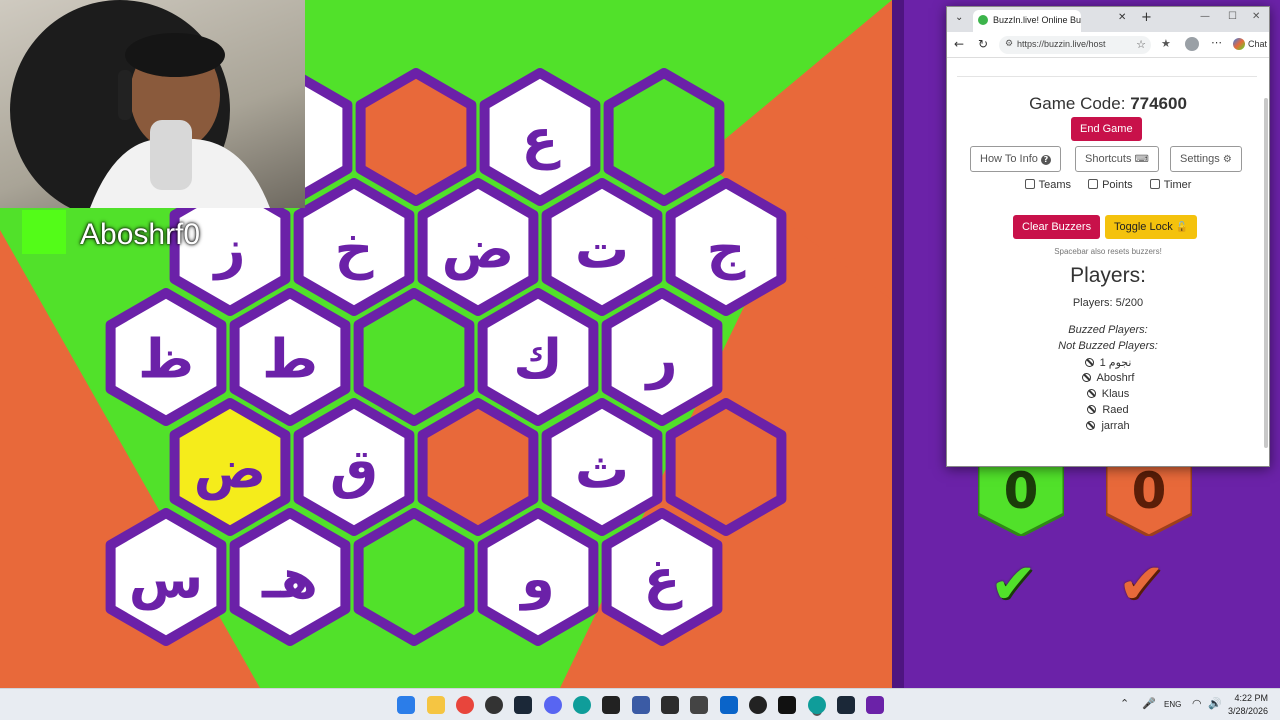  What do you see at coordinates (726, 249) in the screenshot?
I see `hex-letter: ج` at bounding box center [726, 249].